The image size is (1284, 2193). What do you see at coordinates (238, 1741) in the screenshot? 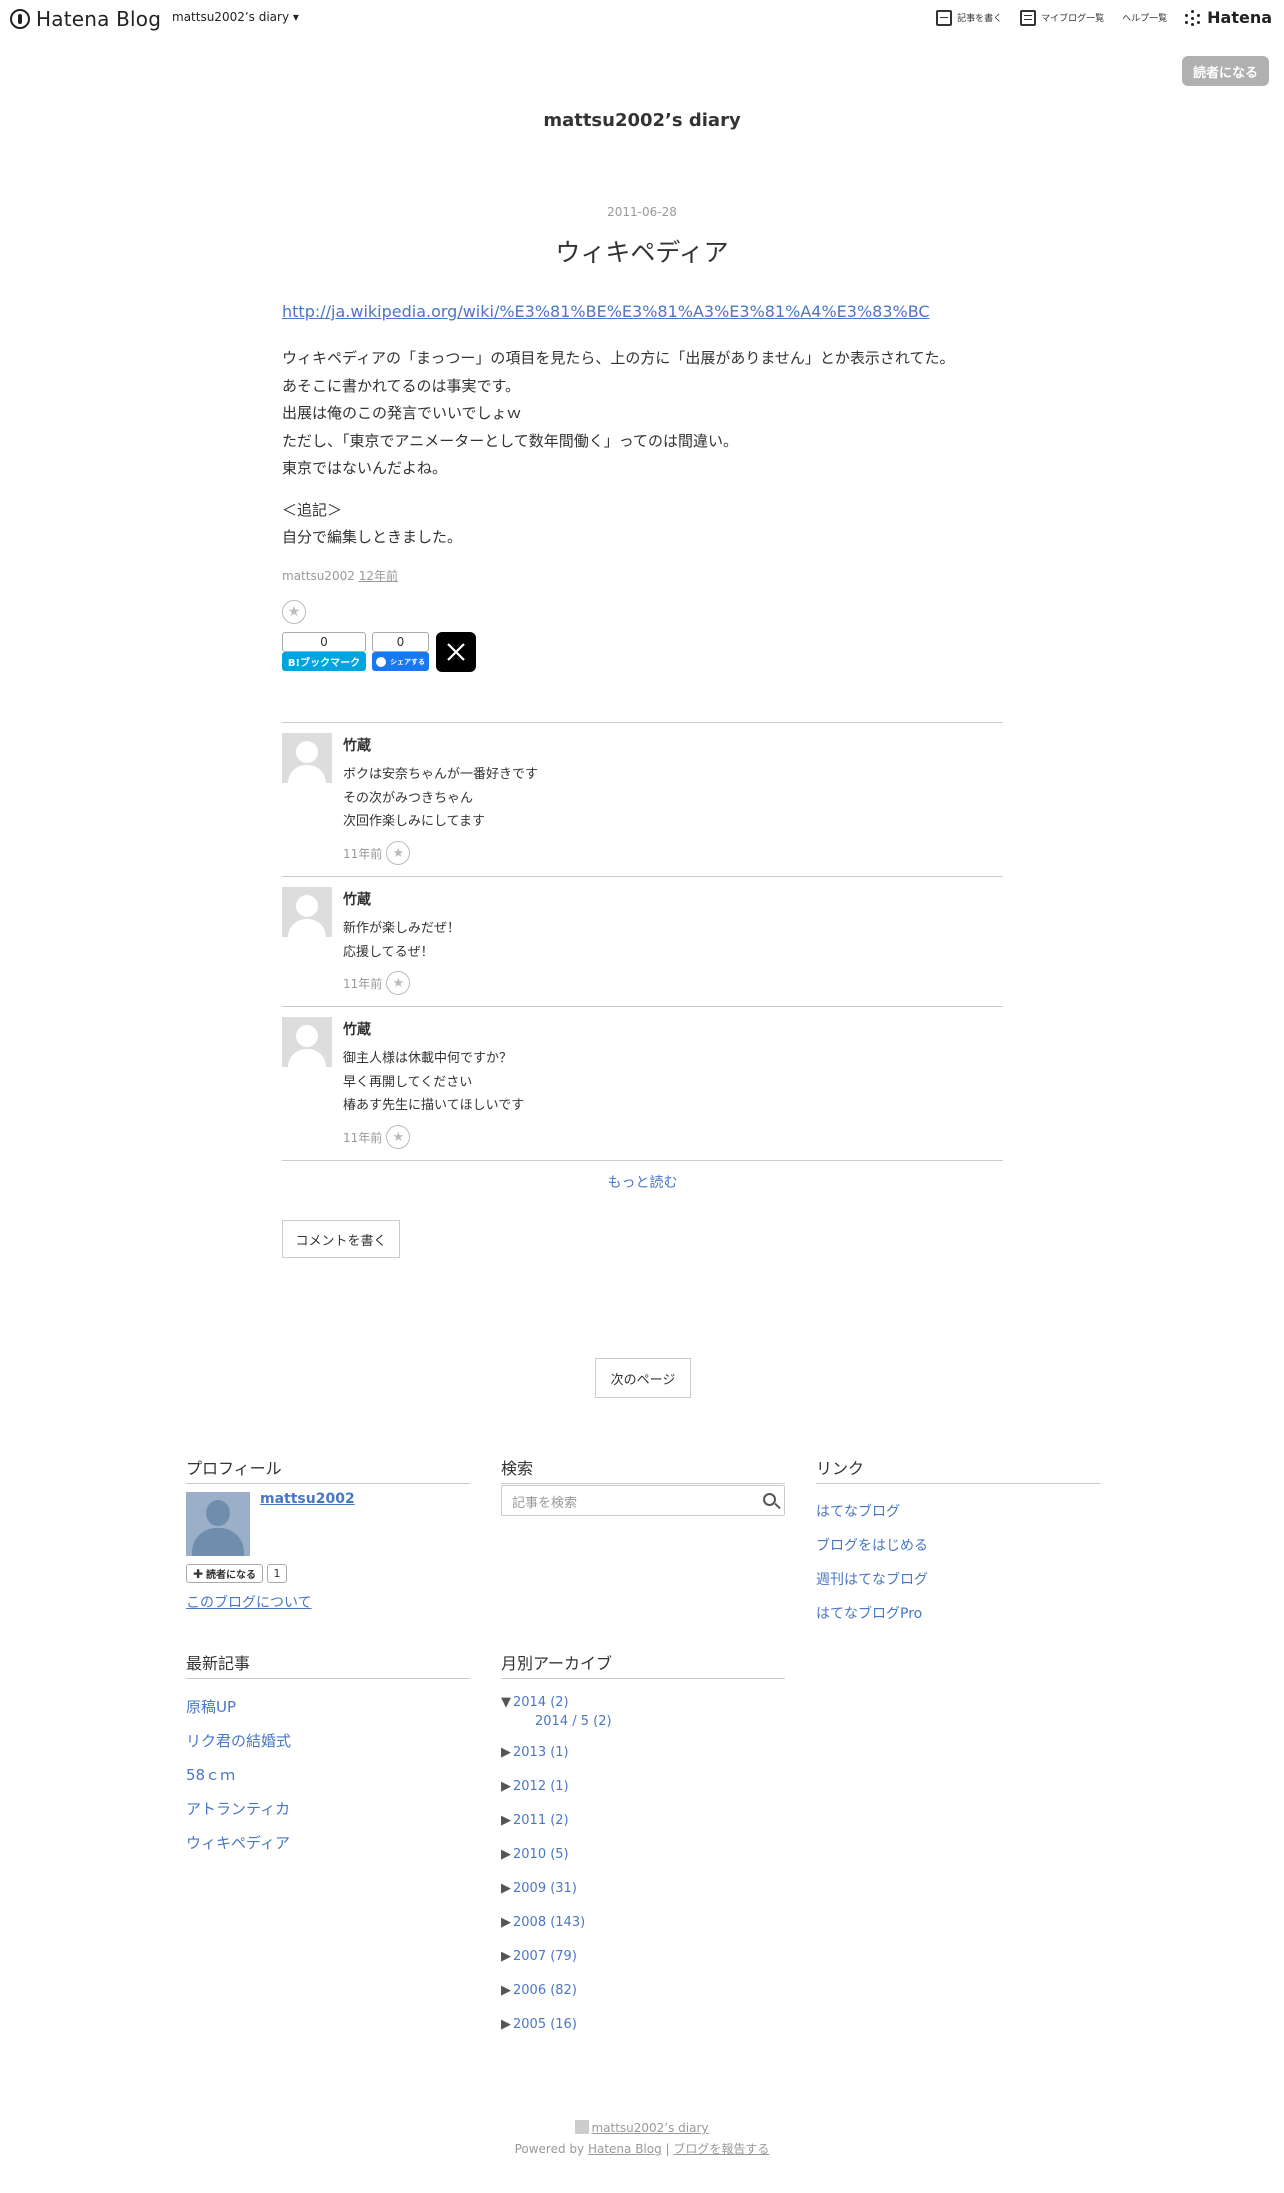
I see `recent-entry-link: リク君の結婚式` at bounding box center [238, 1741].